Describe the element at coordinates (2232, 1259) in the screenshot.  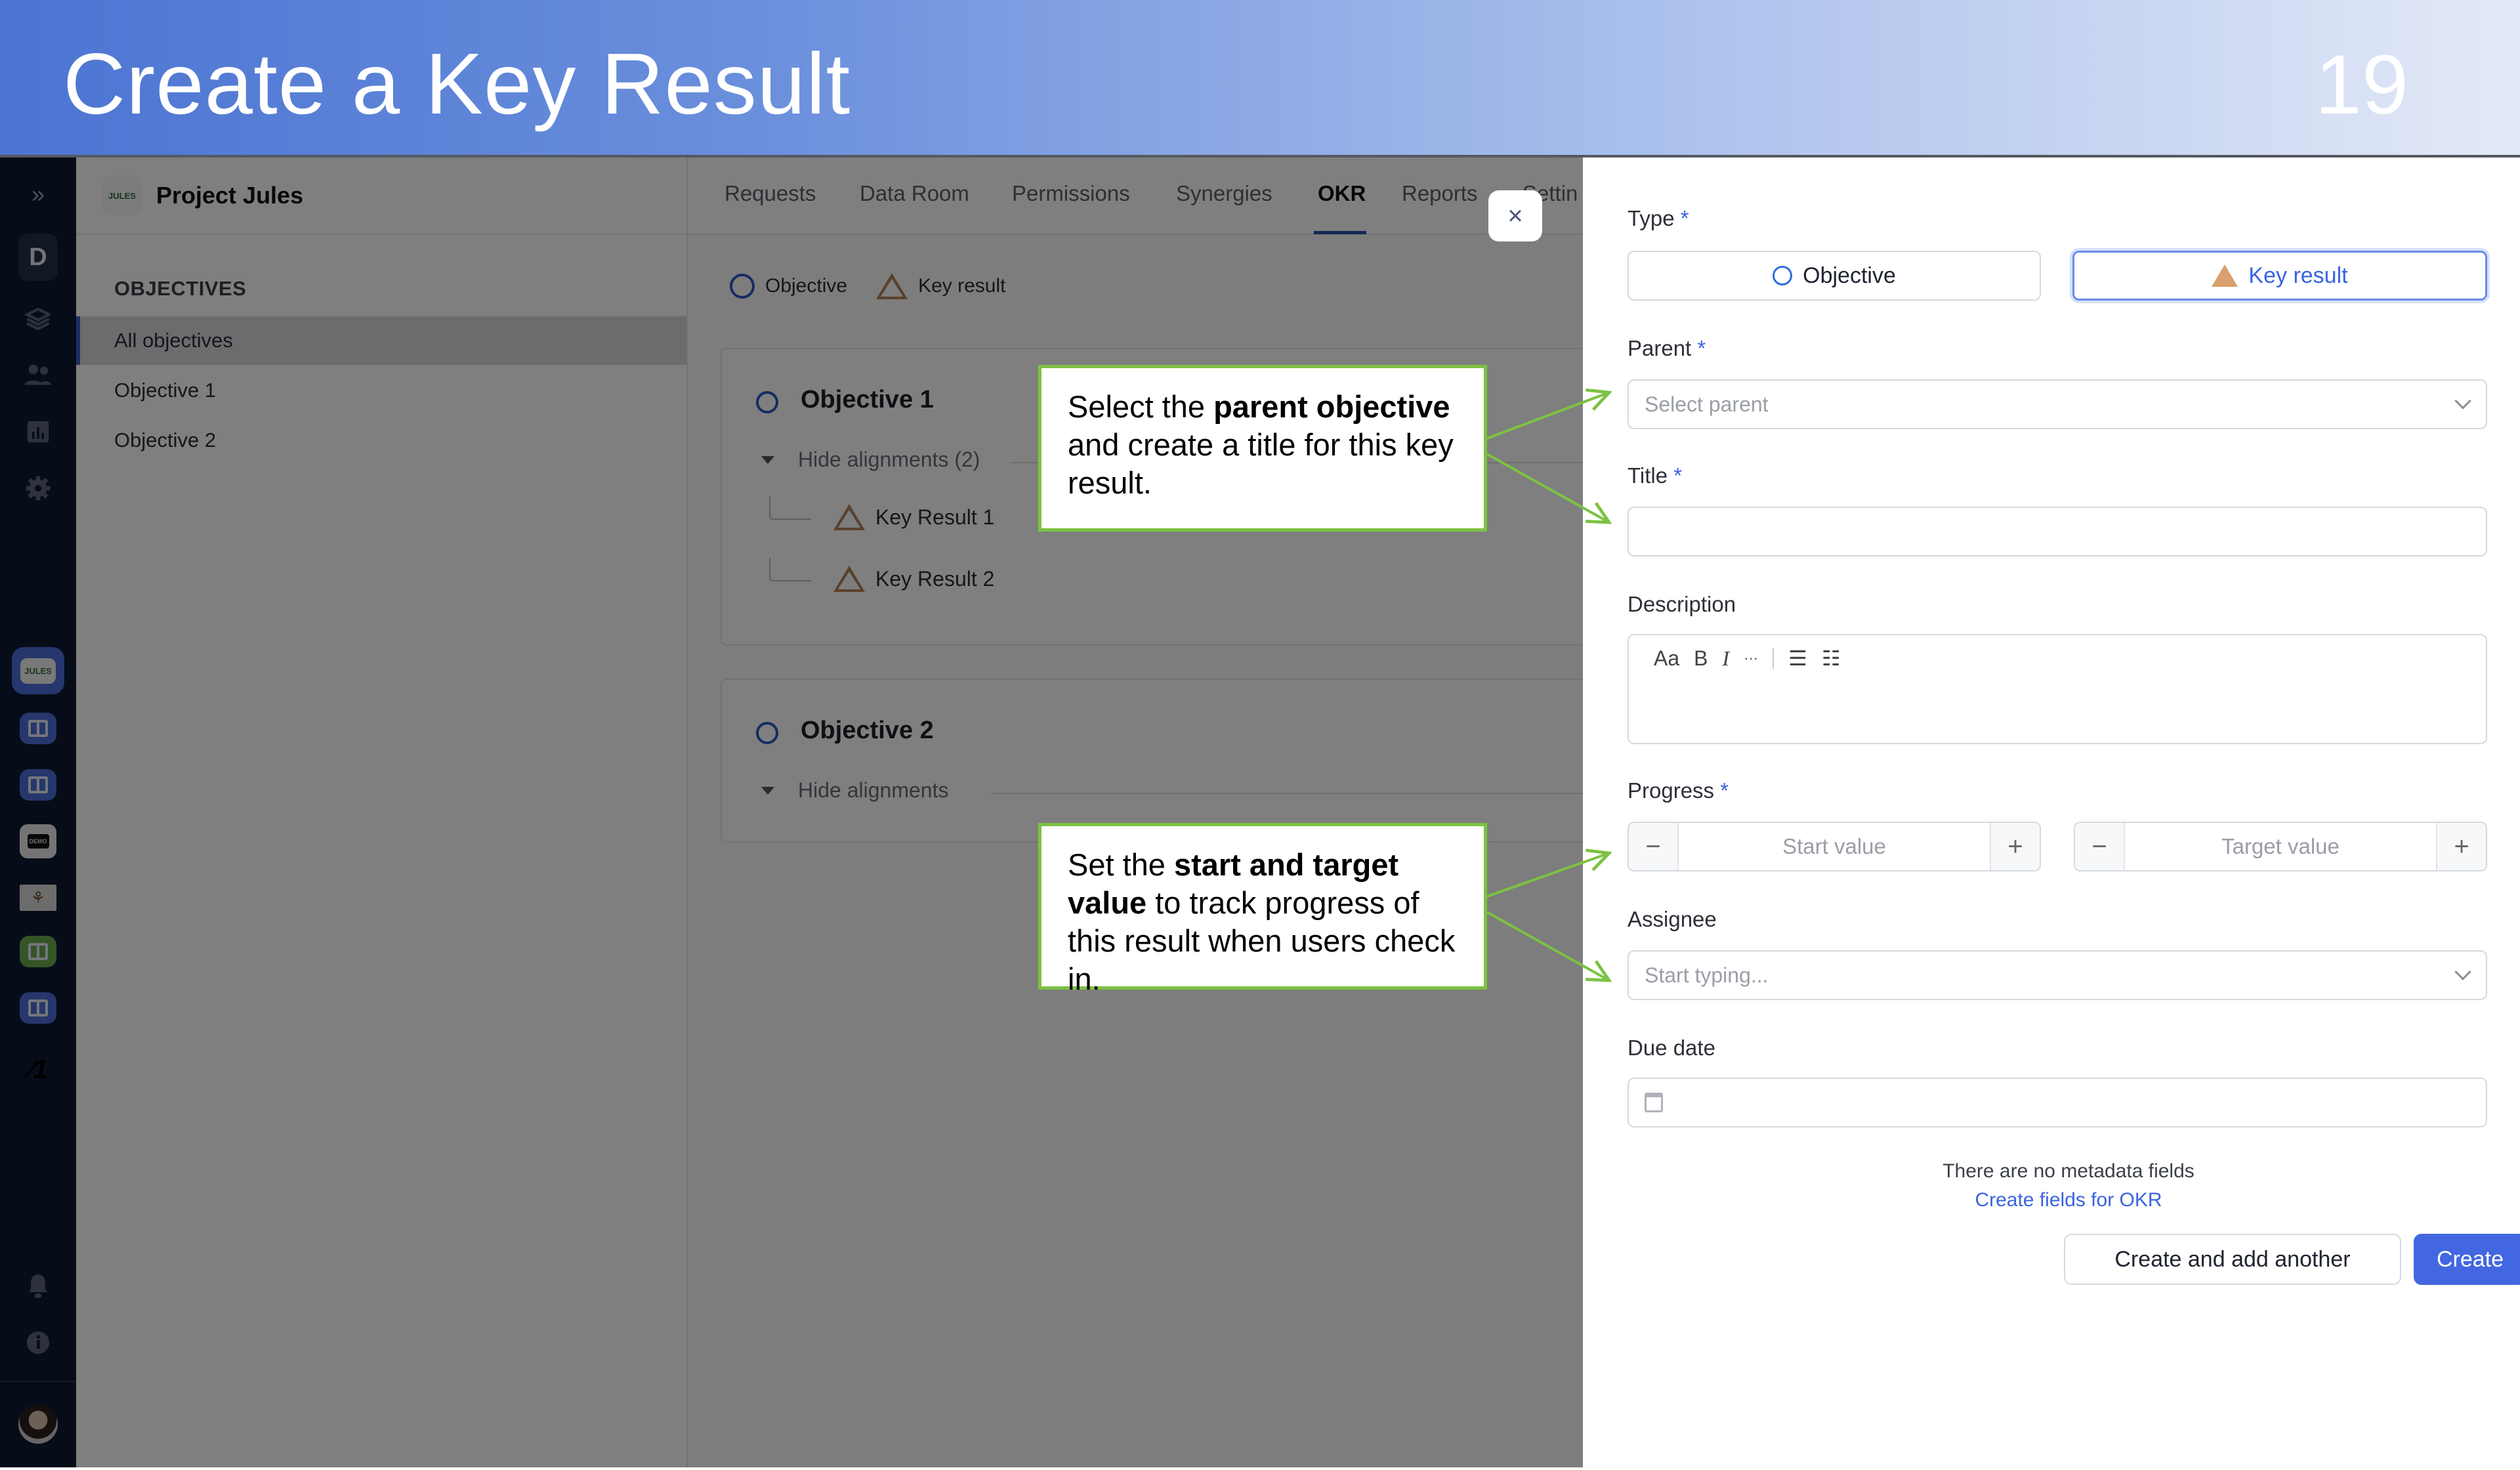
I see `create-and-add-another-button: Create and add another` at that location.